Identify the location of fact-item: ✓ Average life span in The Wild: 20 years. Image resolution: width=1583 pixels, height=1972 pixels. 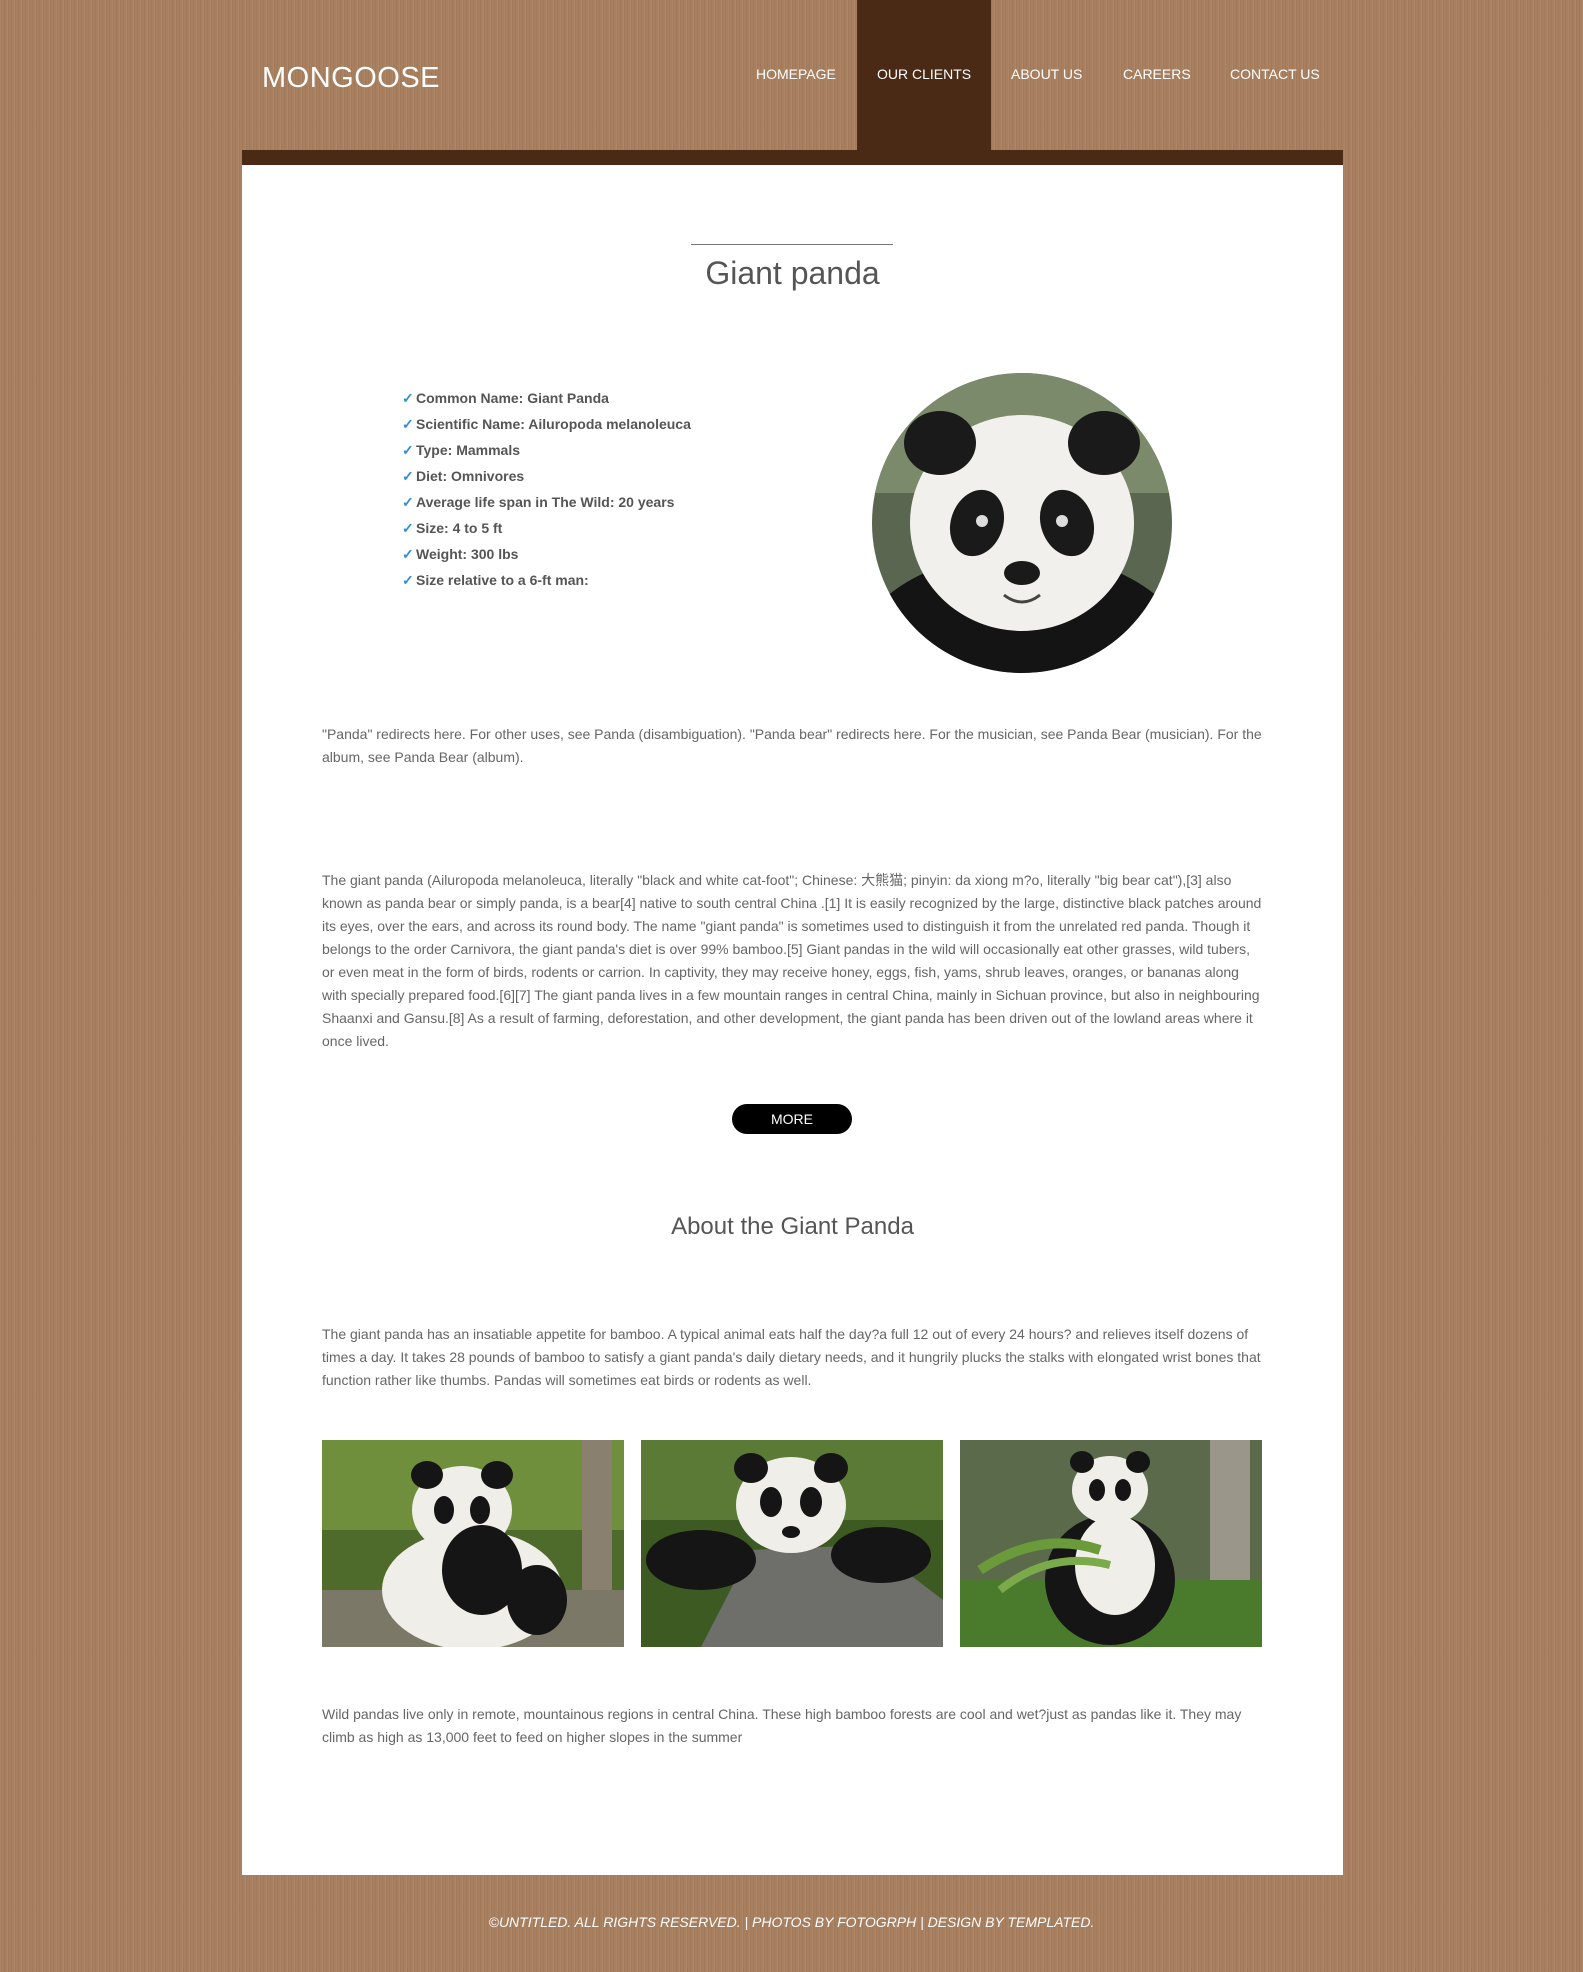
(538, 502).